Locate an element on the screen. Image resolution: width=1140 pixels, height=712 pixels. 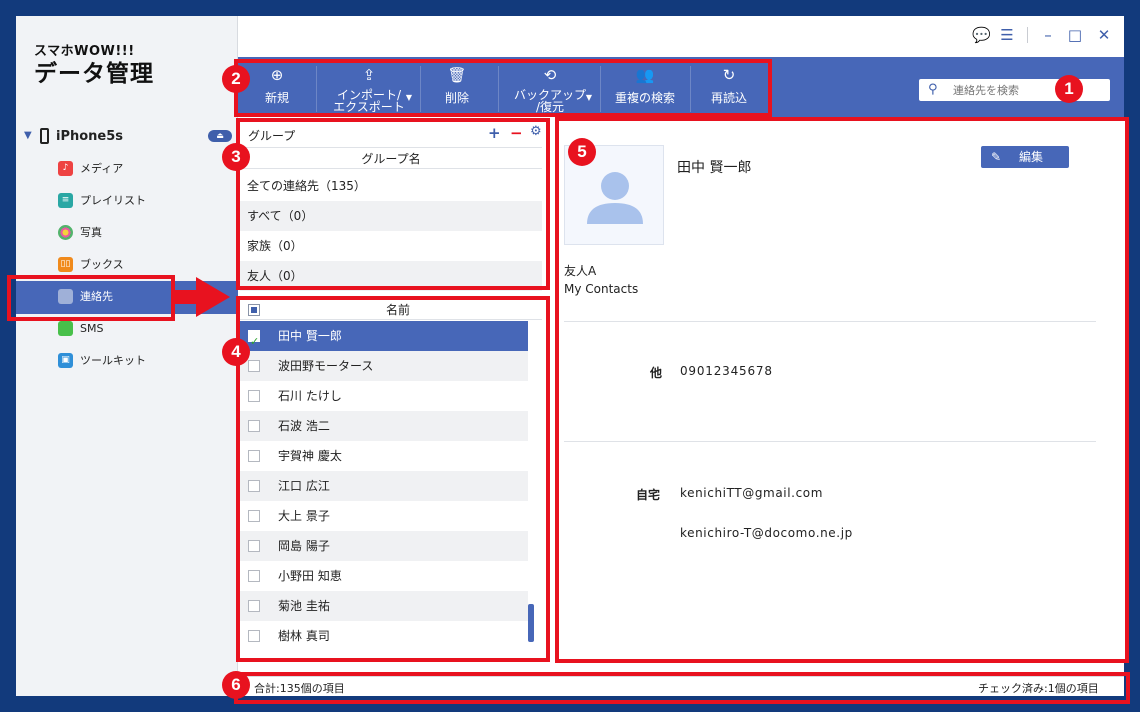
eject-button: ⏏ is located at coordinates (220, 136).